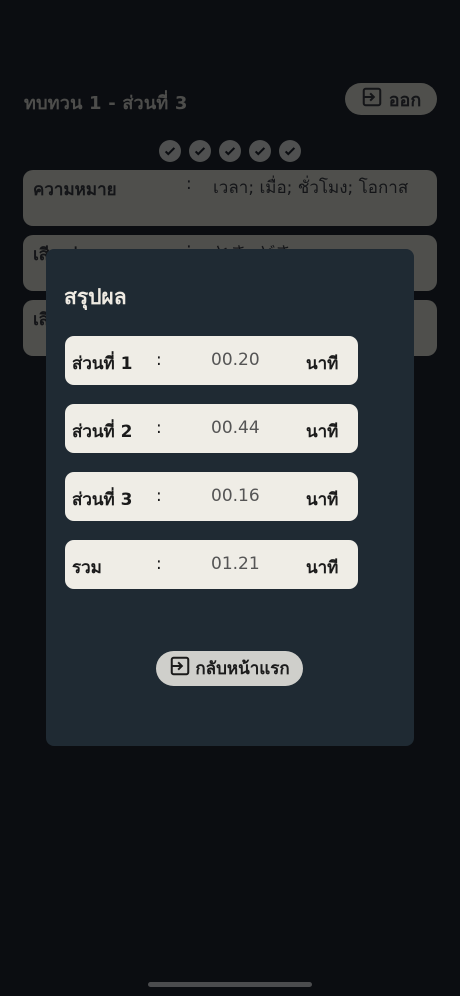 This screenshot has height=996, width=460. What do you see at coordinates (75, 190) in the screenshot?
I see `card-label: ความหมาย` at bounding box center [75, 190].